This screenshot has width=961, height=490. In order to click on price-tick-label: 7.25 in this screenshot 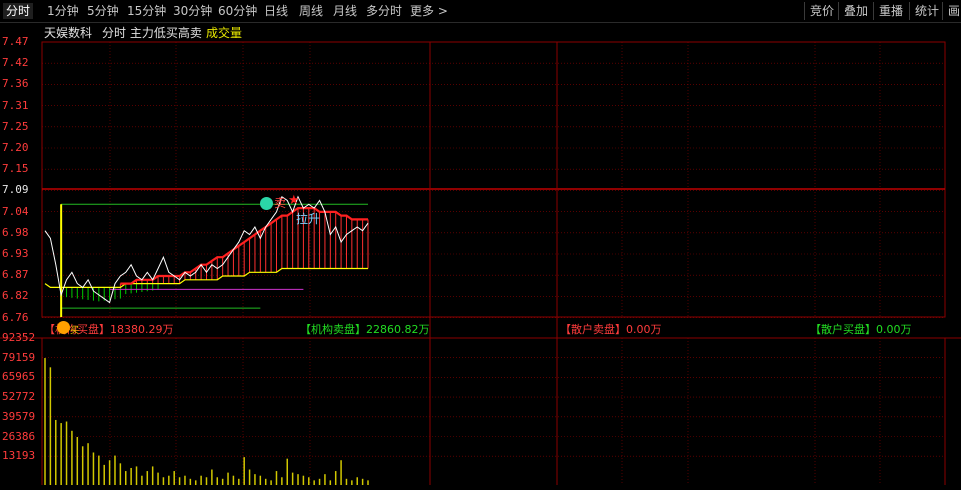, I will do `click(15, 126)`.